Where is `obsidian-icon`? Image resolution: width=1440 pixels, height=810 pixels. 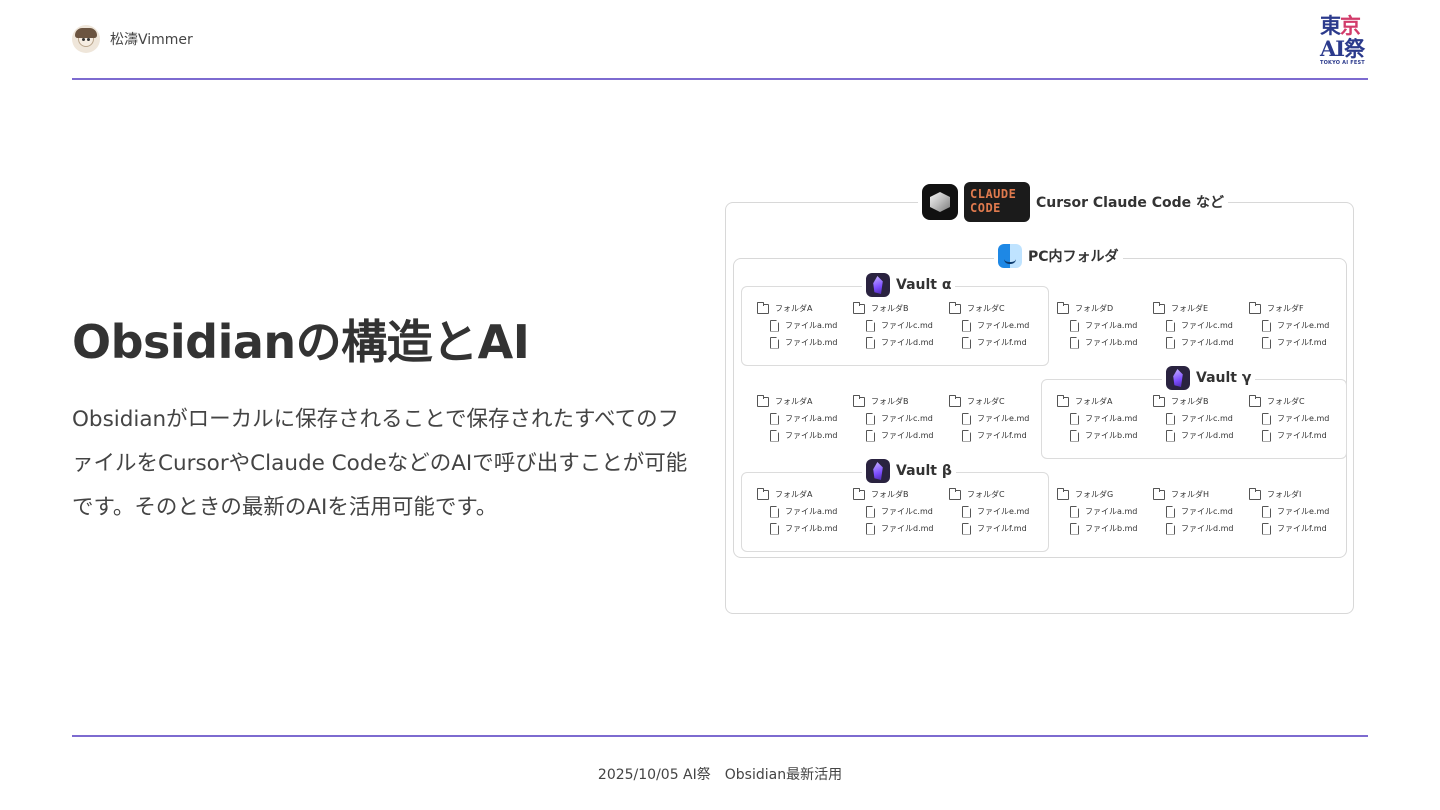
obsidian-icon is located at coordinates (878, 471).